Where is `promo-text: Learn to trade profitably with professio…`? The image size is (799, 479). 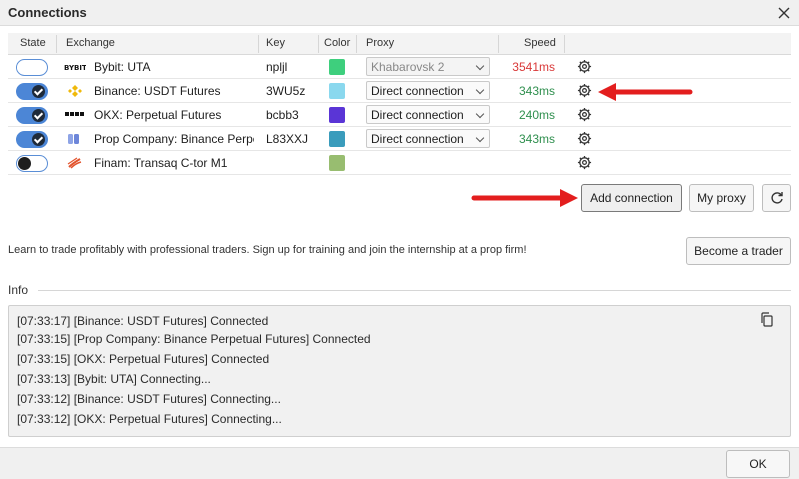
promo-text: Learn to trade profitably with professio… is located at coordinates (267, 250).